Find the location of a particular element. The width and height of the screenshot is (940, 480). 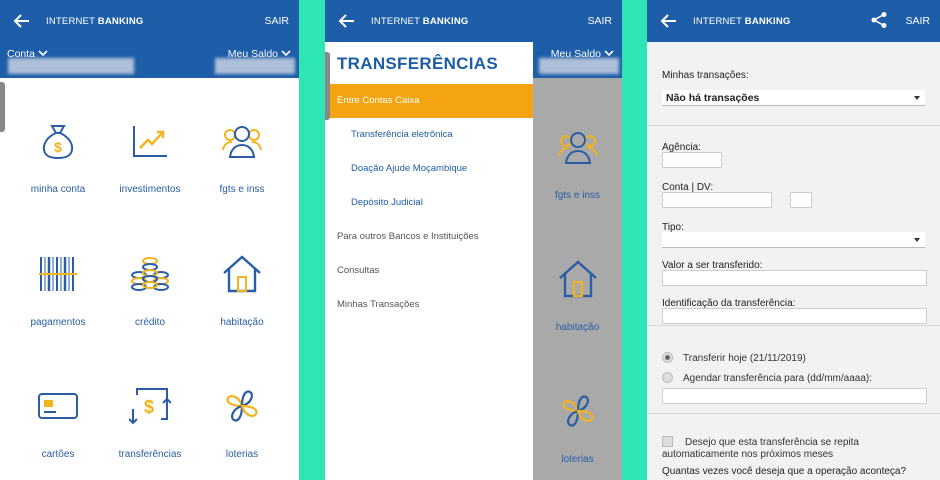

share-icon is located at coordinates (879, 20).